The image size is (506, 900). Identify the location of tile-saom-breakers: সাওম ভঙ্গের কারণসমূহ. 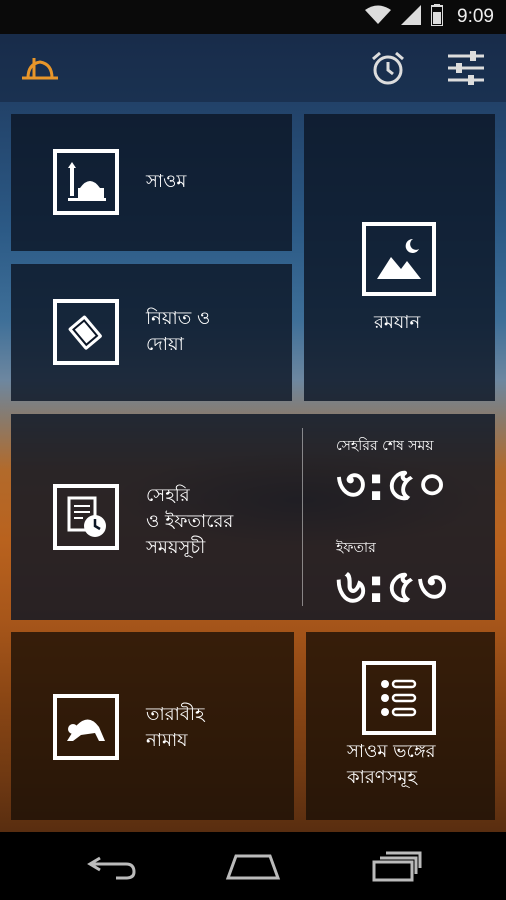
(400, 726).